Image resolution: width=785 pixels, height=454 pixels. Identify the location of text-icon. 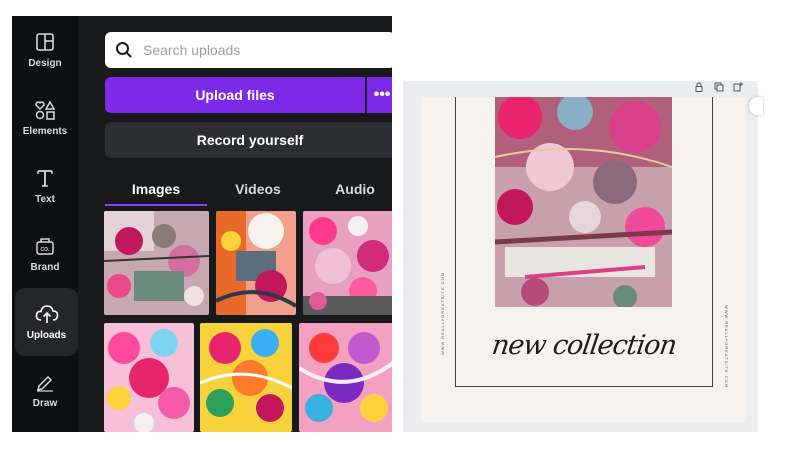
(45, 178).